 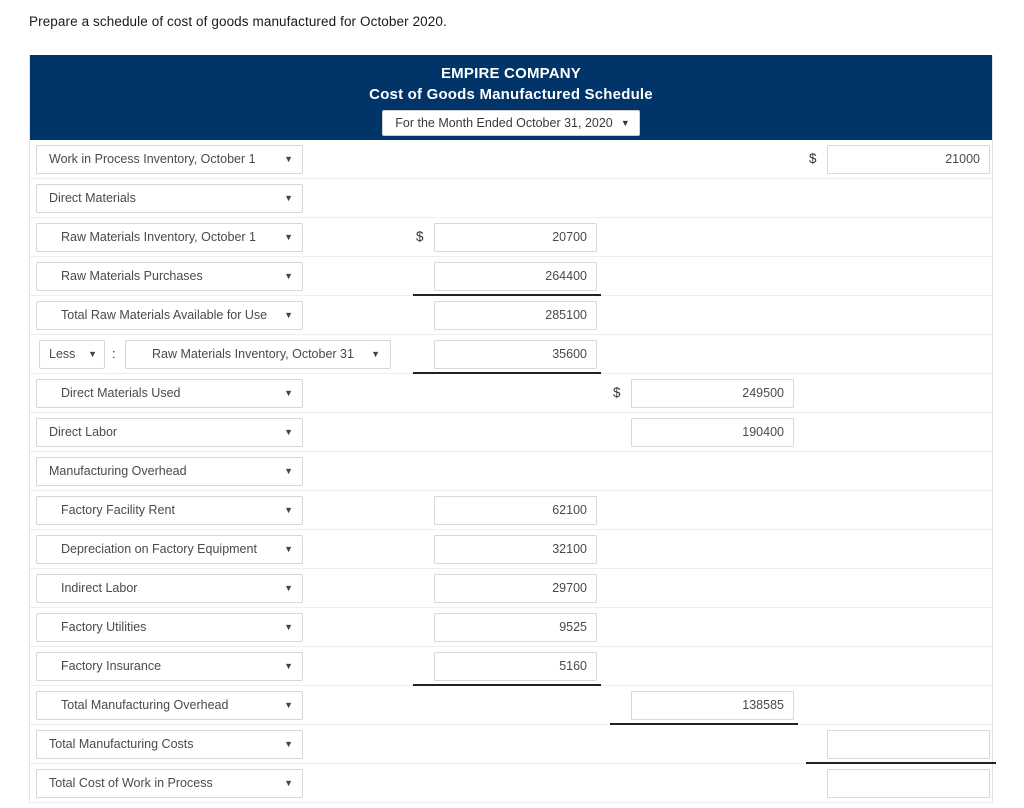 I want to click on line-item-select: Factory Insurance ▼, so click(x=169, y=666).